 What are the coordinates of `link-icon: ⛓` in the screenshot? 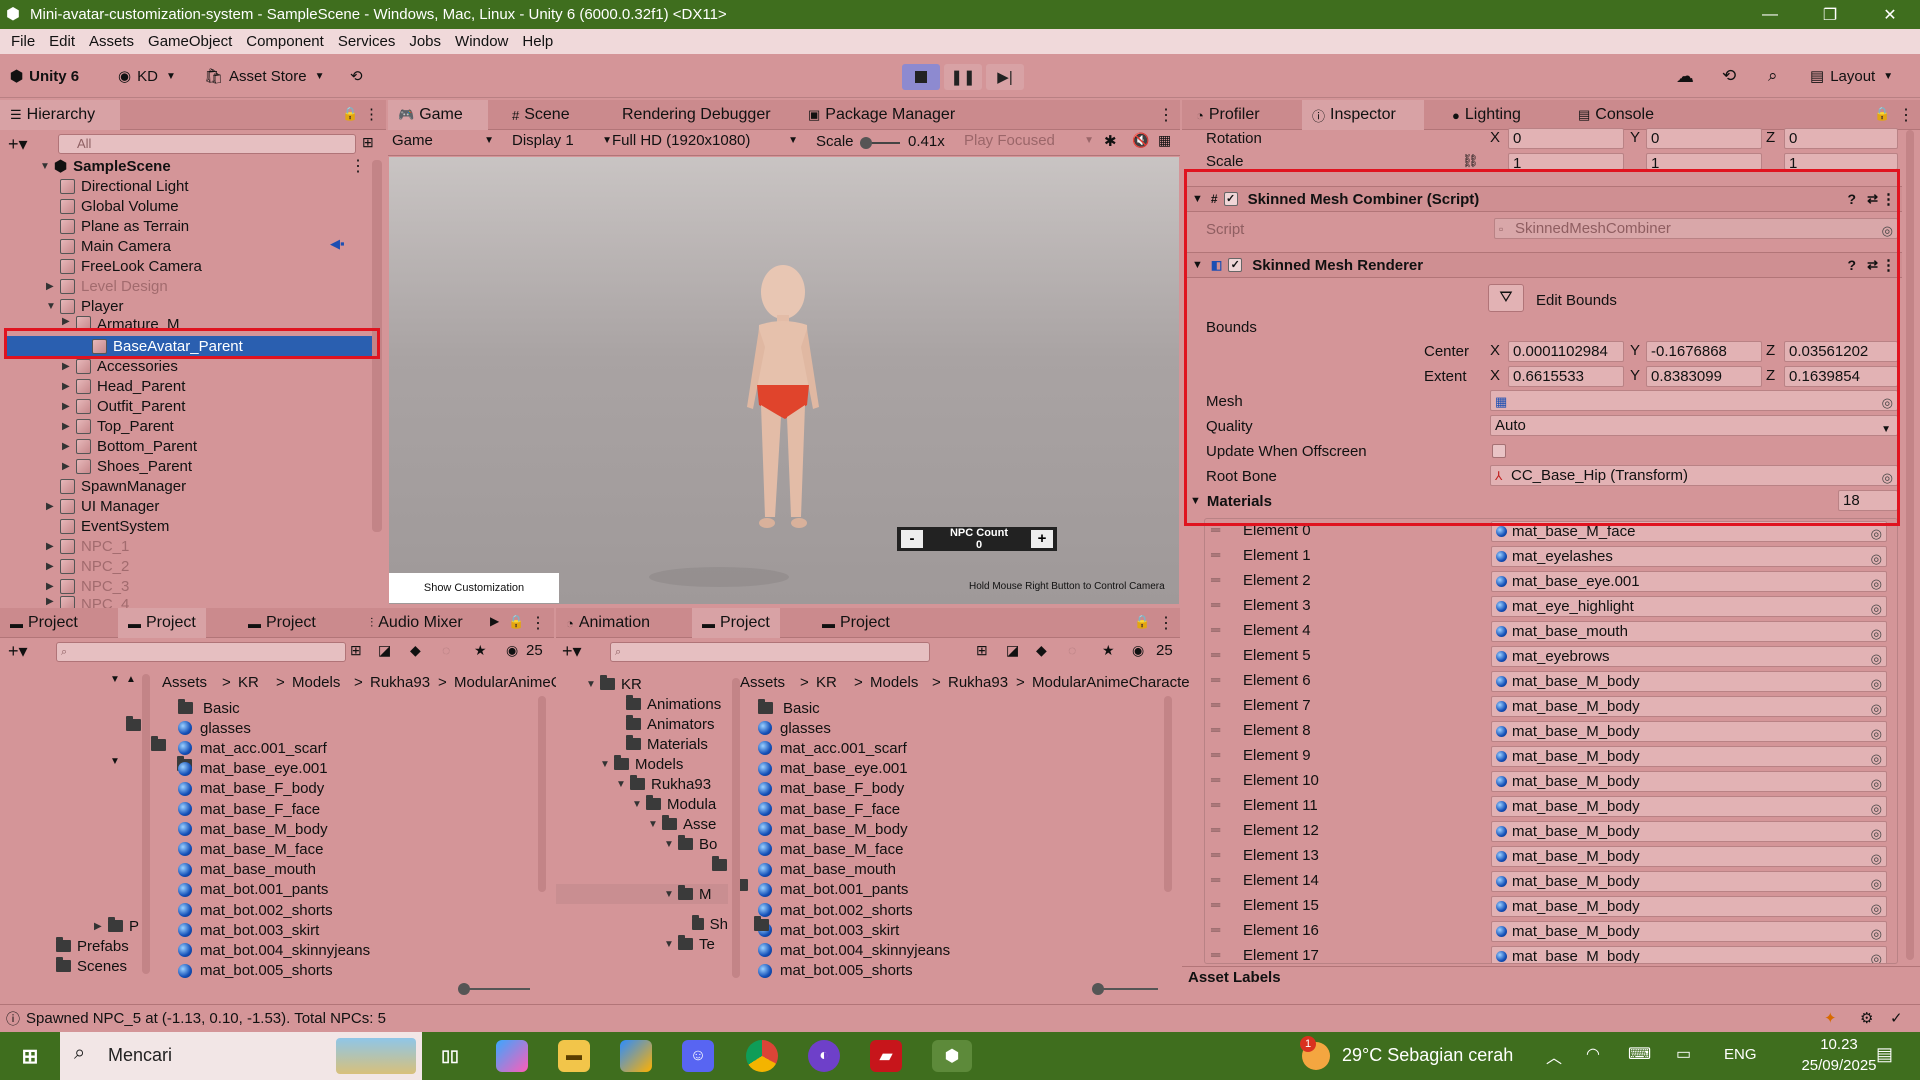 It's located at (1470, 161).